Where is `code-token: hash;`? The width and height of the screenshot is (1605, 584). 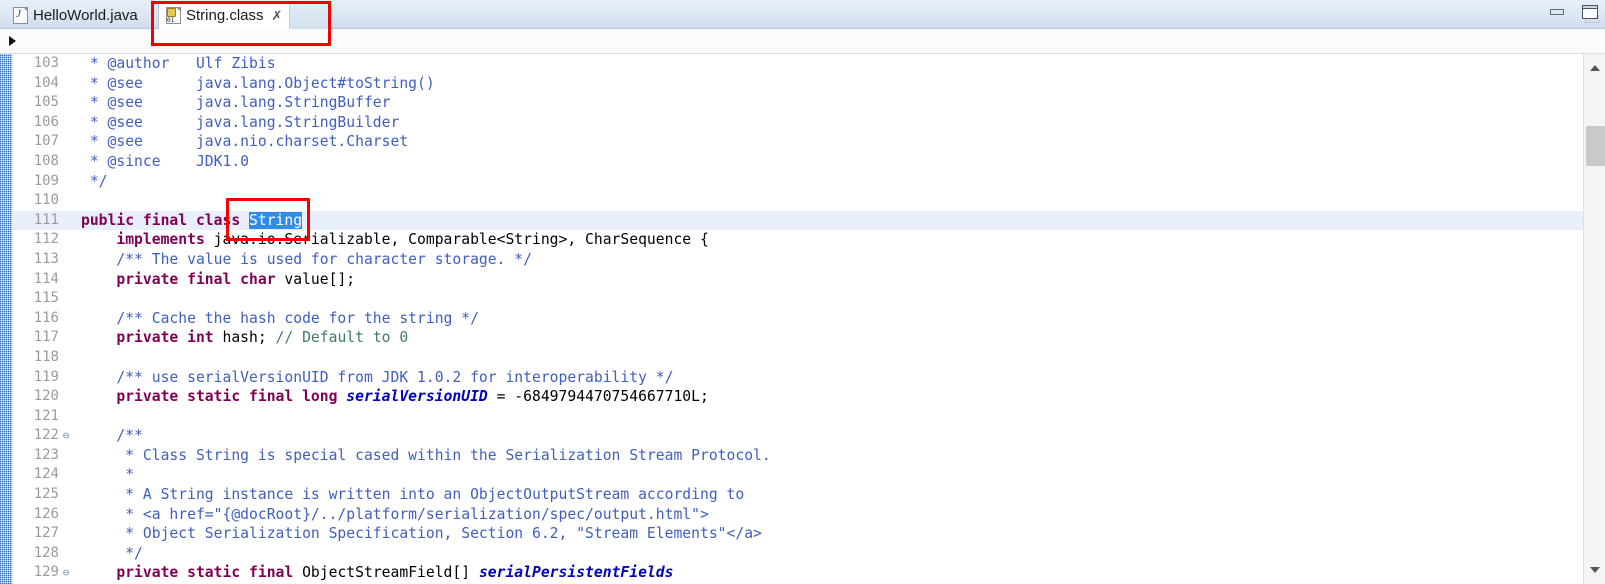 code-token: hash; is located at coordinates (244, 338).